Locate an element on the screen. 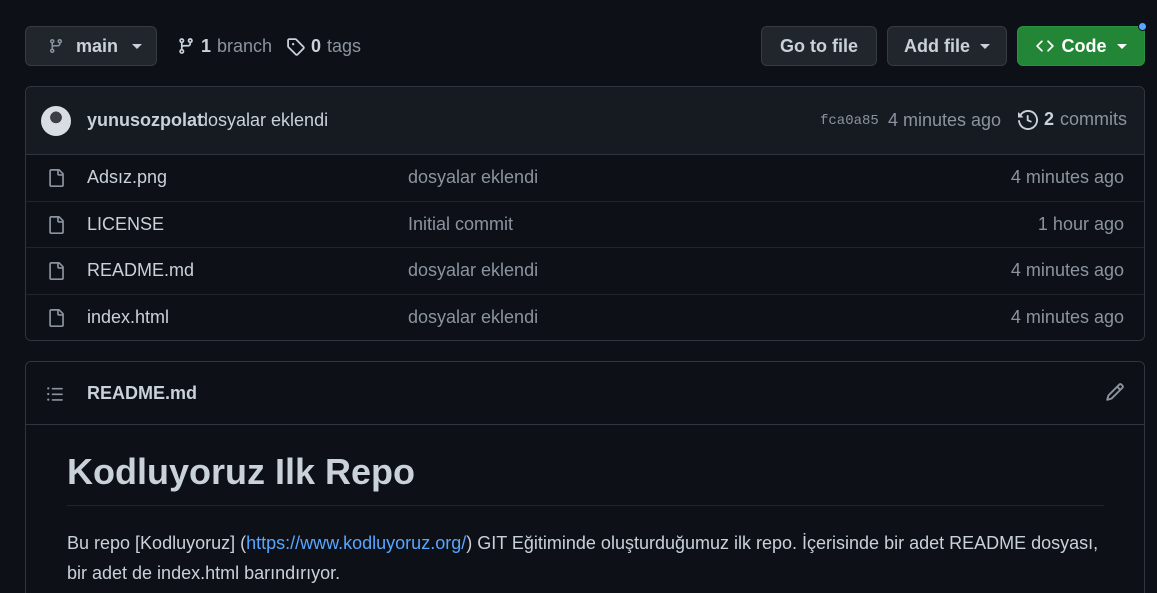 This screenshot has height=593, width=1157. notification-dot is located at coordinates (1142, 26).